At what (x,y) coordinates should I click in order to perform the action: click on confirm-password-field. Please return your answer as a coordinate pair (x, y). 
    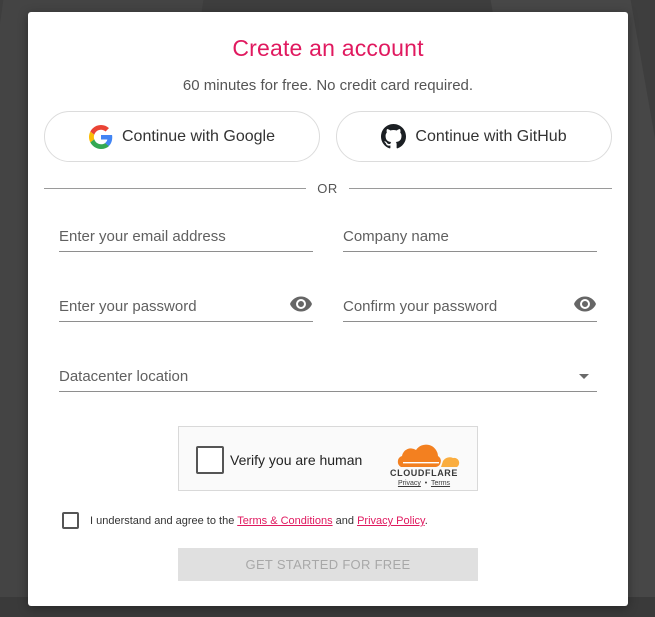
    Looking at the image, I should click on (470, 306).